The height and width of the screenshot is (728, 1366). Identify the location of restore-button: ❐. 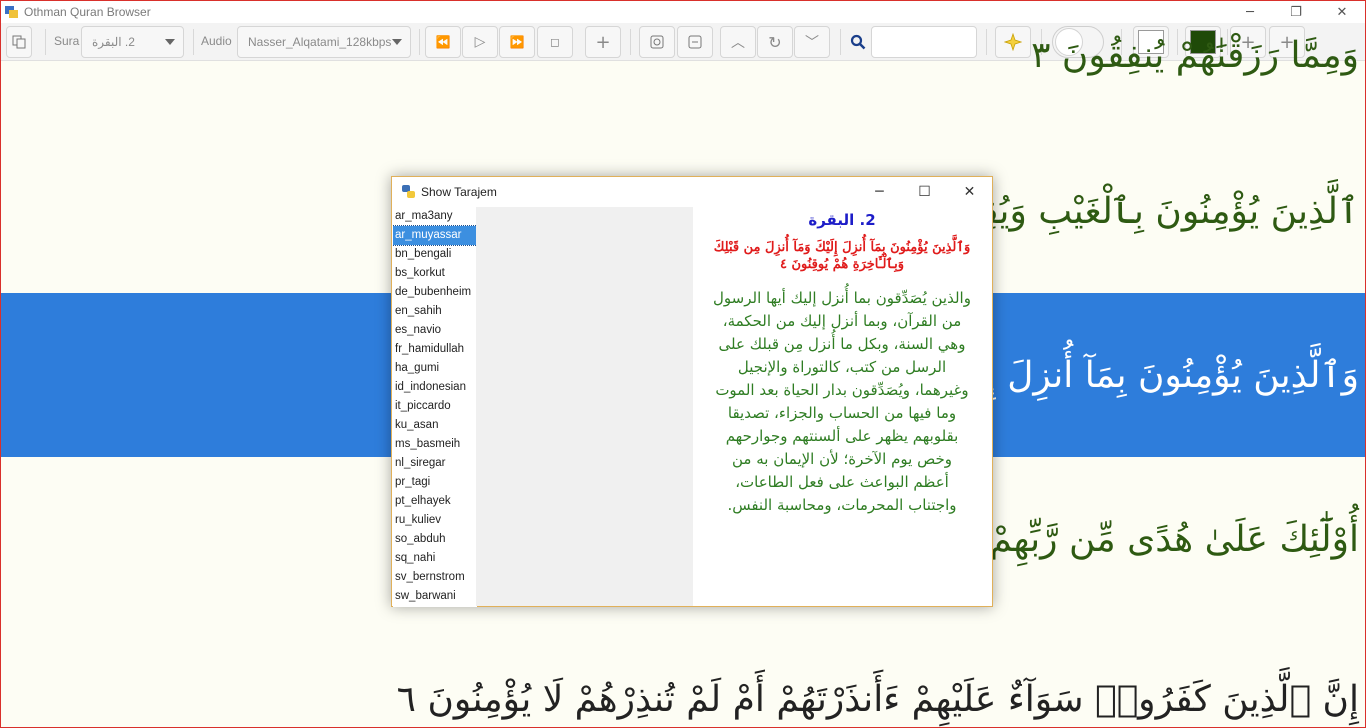
(1296, 12).